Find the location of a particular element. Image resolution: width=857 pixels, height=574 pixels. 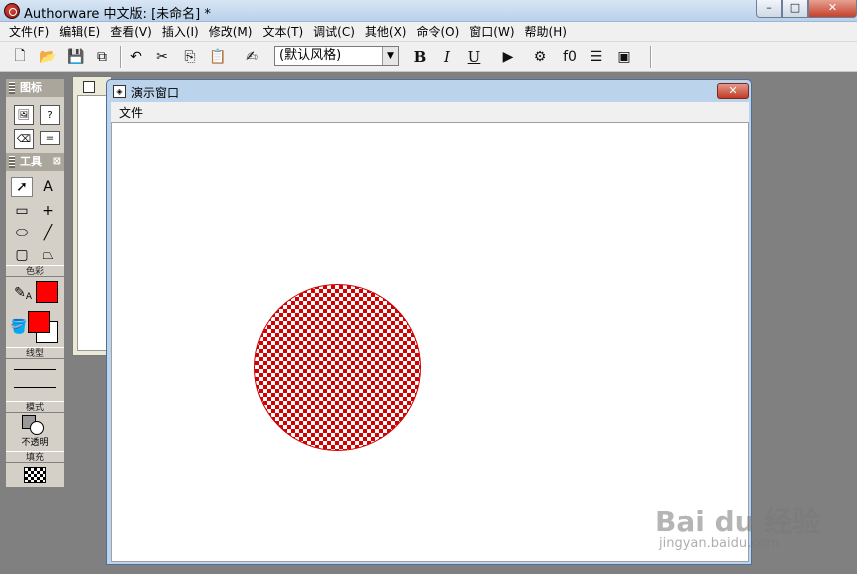

italic-button: I is located at coordinates (447, 57).